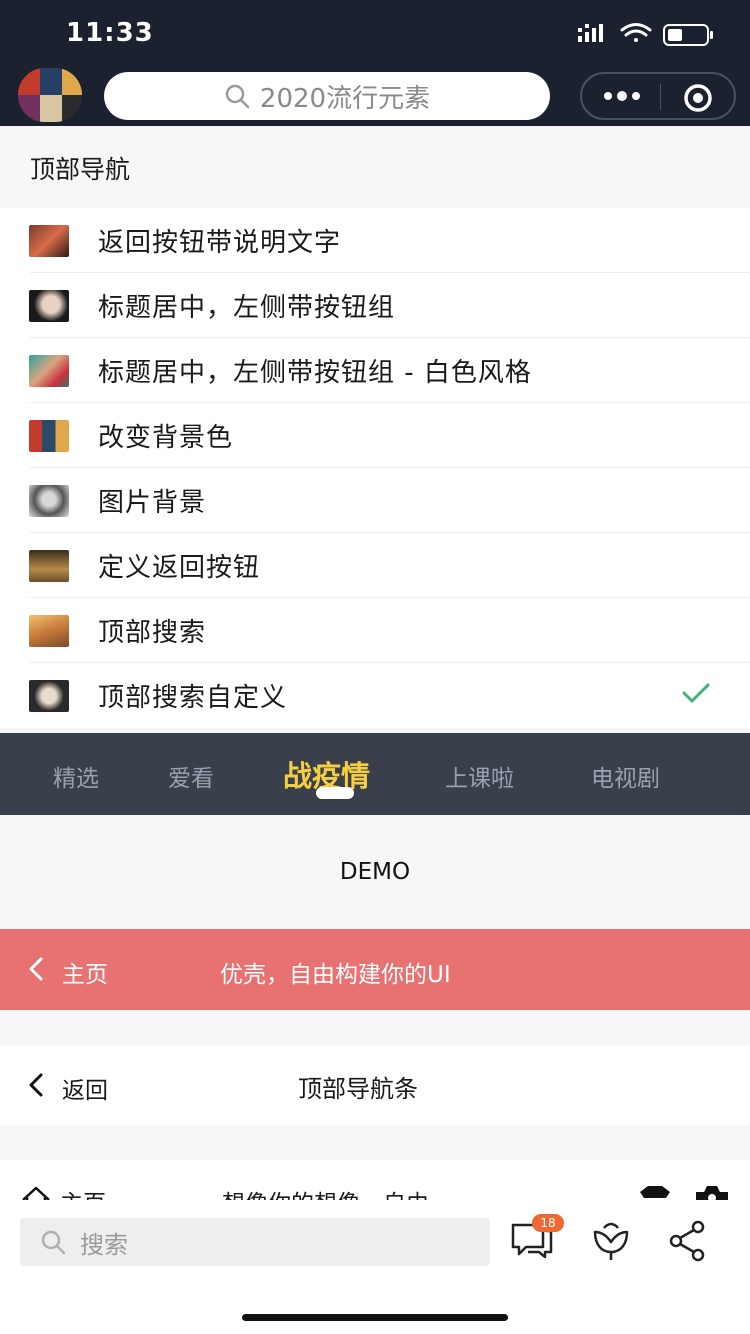 This screenshot has height=1334, width=750. What do you see at coordinates (696, 693) in the screenshot?
I see `checkmark-icon` at bounding box center [696, 693].